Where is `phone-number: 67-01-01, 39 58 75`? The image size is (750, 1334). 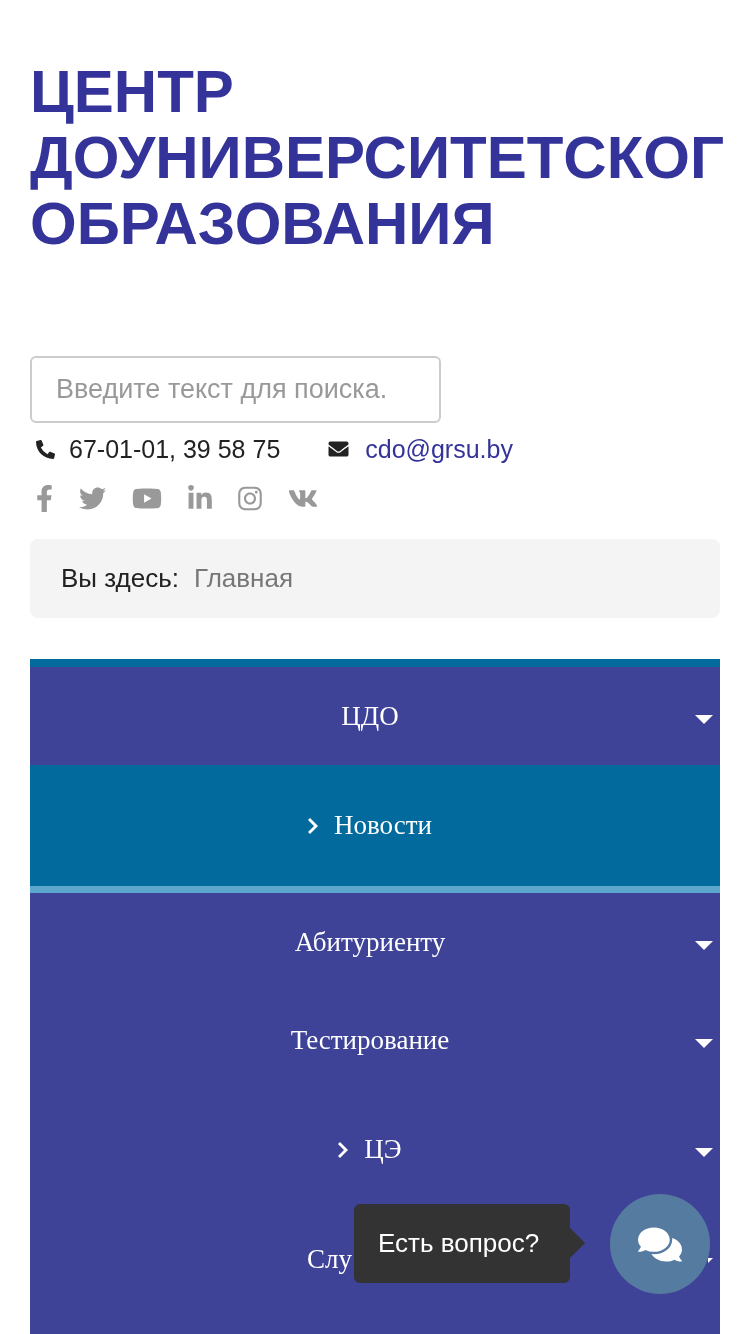 phone-number: 67-01-01, 39 58 75 is located at coordinates (175, 449).